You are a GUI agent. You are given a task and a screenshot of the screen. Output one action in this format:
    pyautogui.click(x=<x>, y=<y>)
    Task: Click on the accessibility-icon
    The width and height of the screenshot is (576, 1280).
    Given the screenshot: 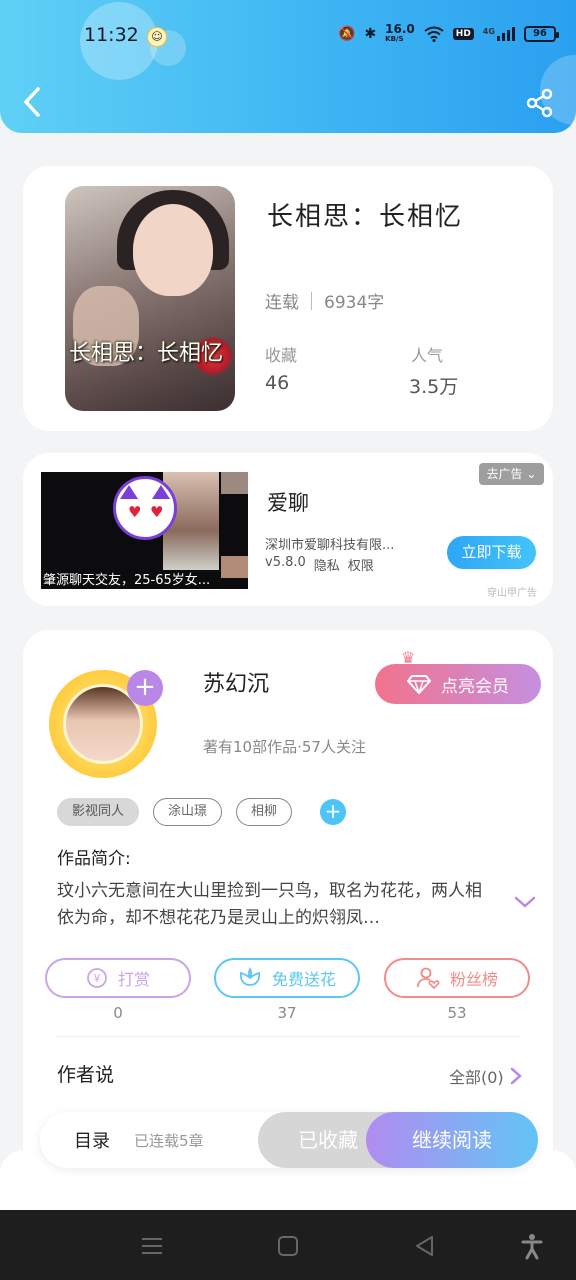 What is the action you would take?
    pyautogui.click(x=532, y=1247)
    